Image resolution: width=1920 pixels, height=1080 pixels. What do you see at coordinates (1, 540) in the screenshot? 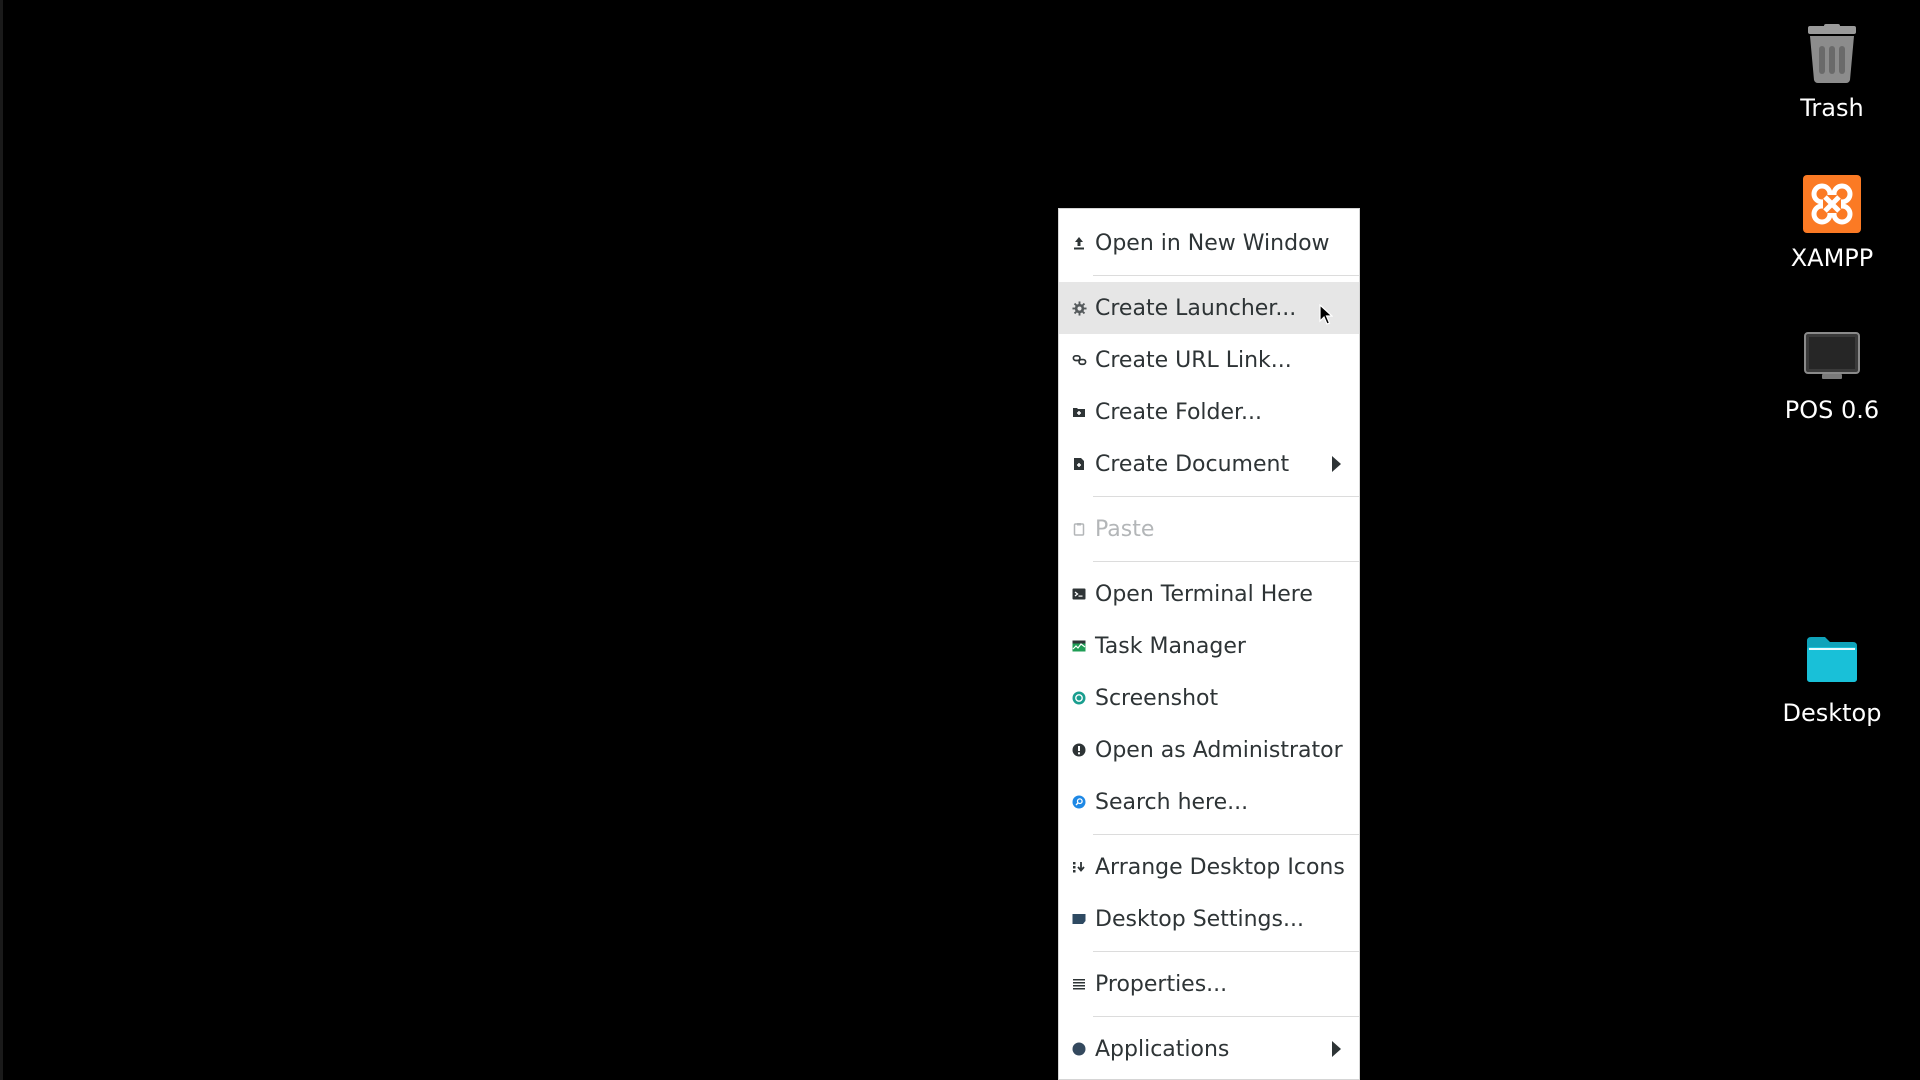
I see `screen-edge` at bounding box center [1, 540].